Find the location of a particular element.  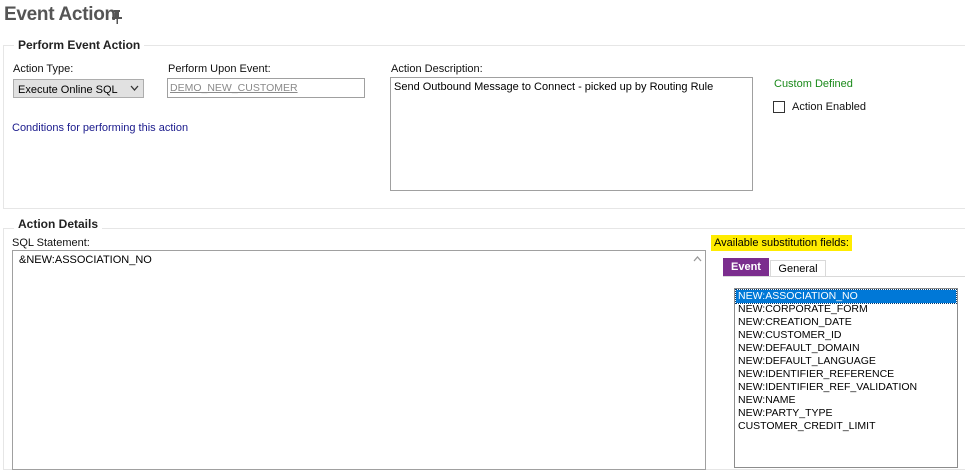

action-type-label: Action Type: is located at coordinates (43, 69).